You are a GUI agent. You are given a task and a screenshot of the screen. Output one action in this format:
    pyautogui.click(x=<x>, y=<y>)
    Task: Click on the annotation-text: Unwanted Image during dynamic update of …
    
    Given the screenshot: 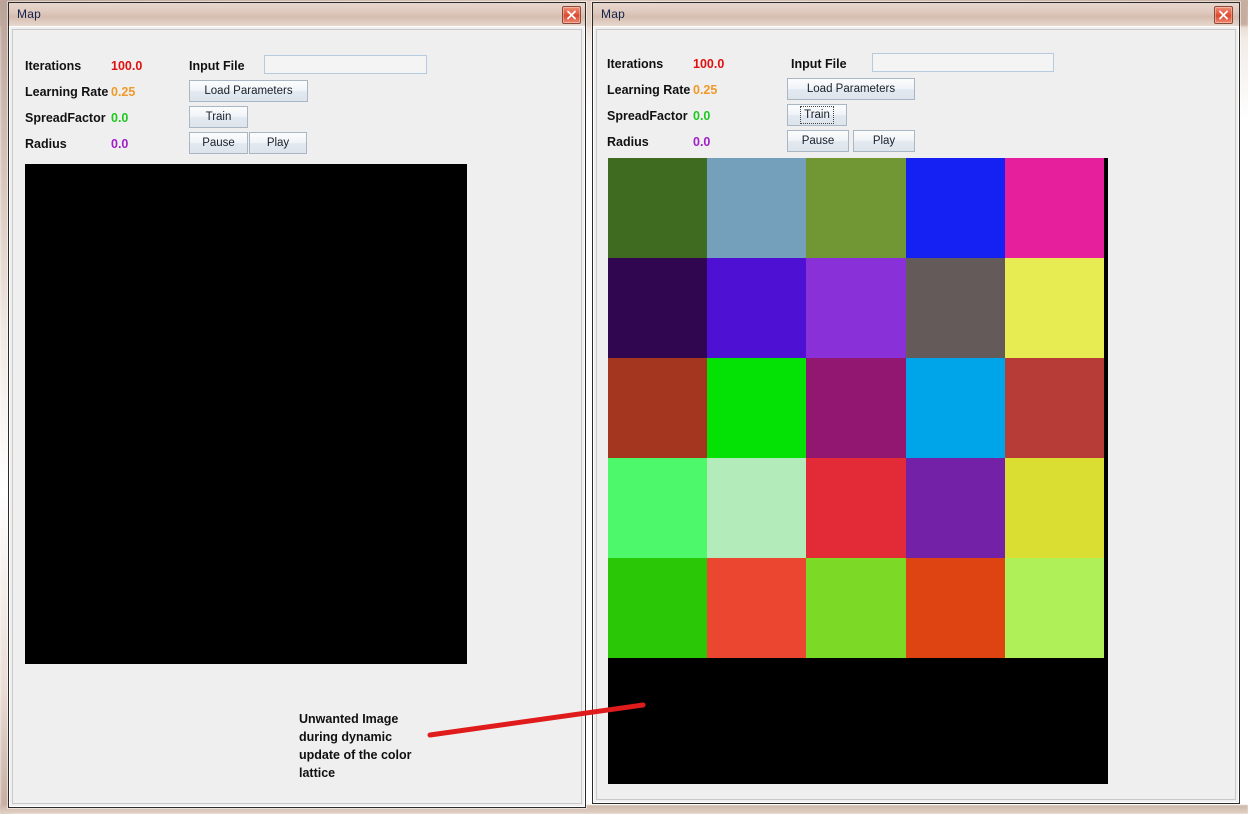 What is the action you would take?
    pyautogui.click(x=355, y=746)
    